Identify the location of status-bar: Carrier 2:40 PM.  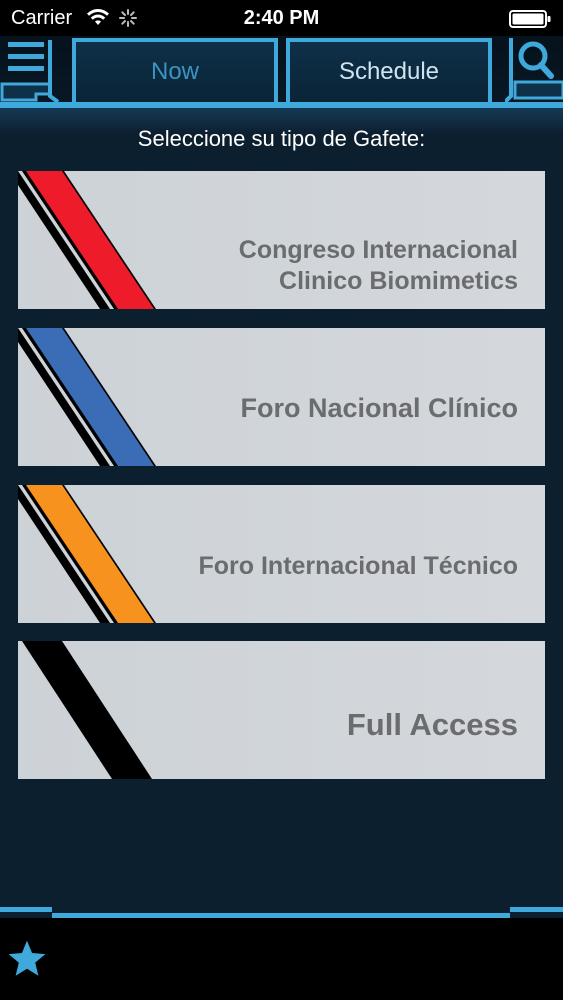
(281, 18).